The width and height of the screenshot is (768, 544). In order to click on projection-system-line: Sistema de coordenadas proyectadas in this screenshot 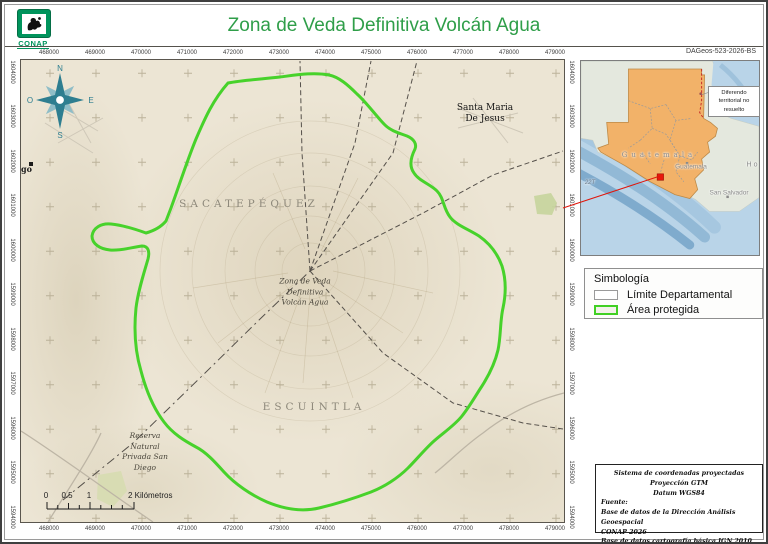, I will do `click(679, 473)`.